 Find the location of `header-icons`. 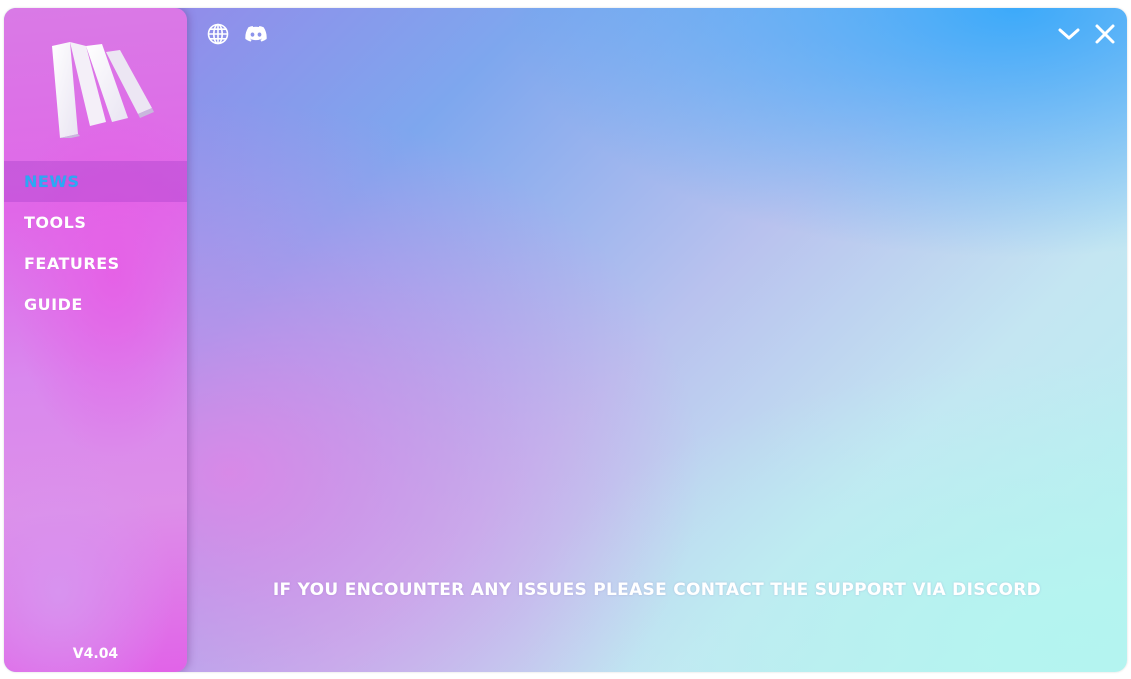

header-icons is located at coordinates (237, 34).